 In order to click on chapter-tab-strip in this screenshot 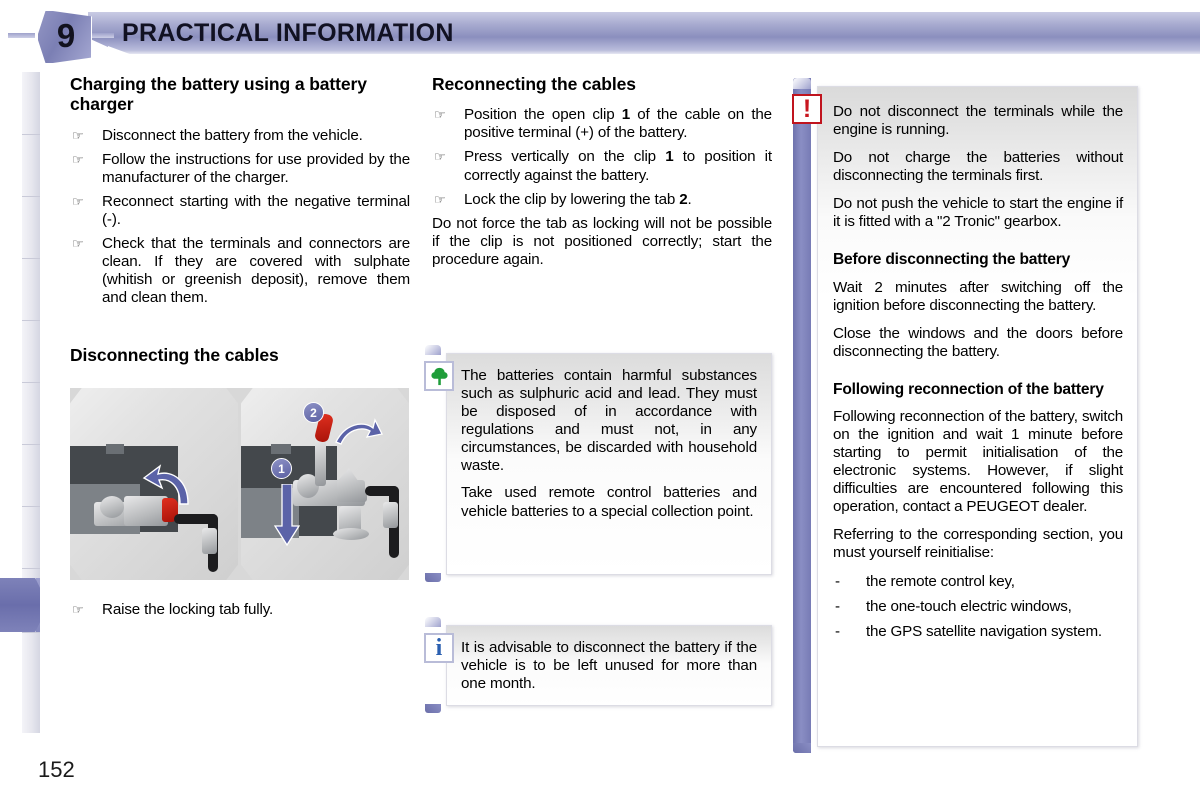, I will do `click(20, 402)`.